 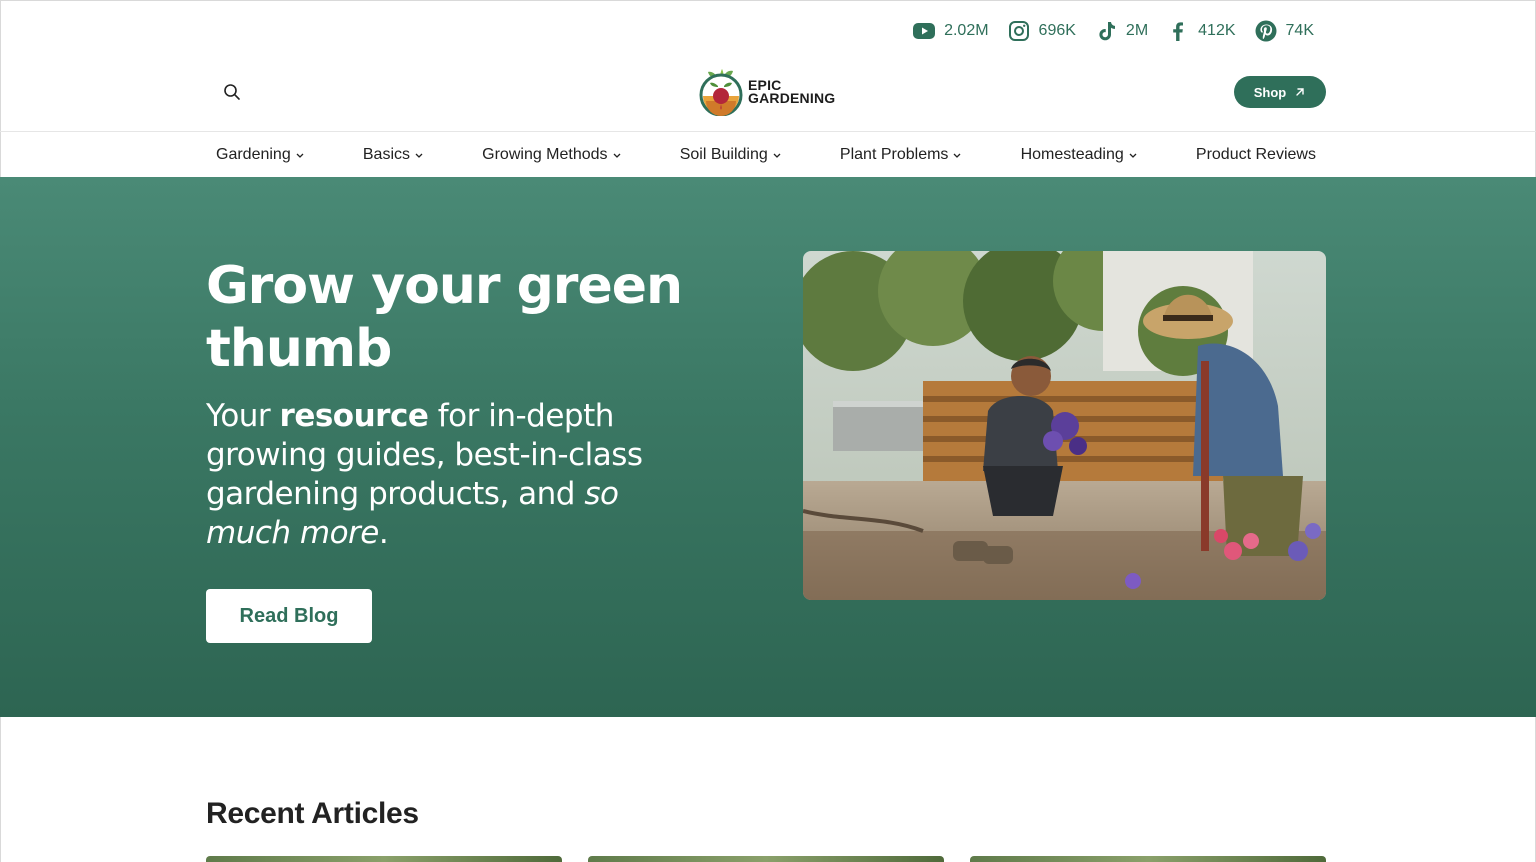 I want to click on nav-item-basics: Basics, so click(x=393, y=155).